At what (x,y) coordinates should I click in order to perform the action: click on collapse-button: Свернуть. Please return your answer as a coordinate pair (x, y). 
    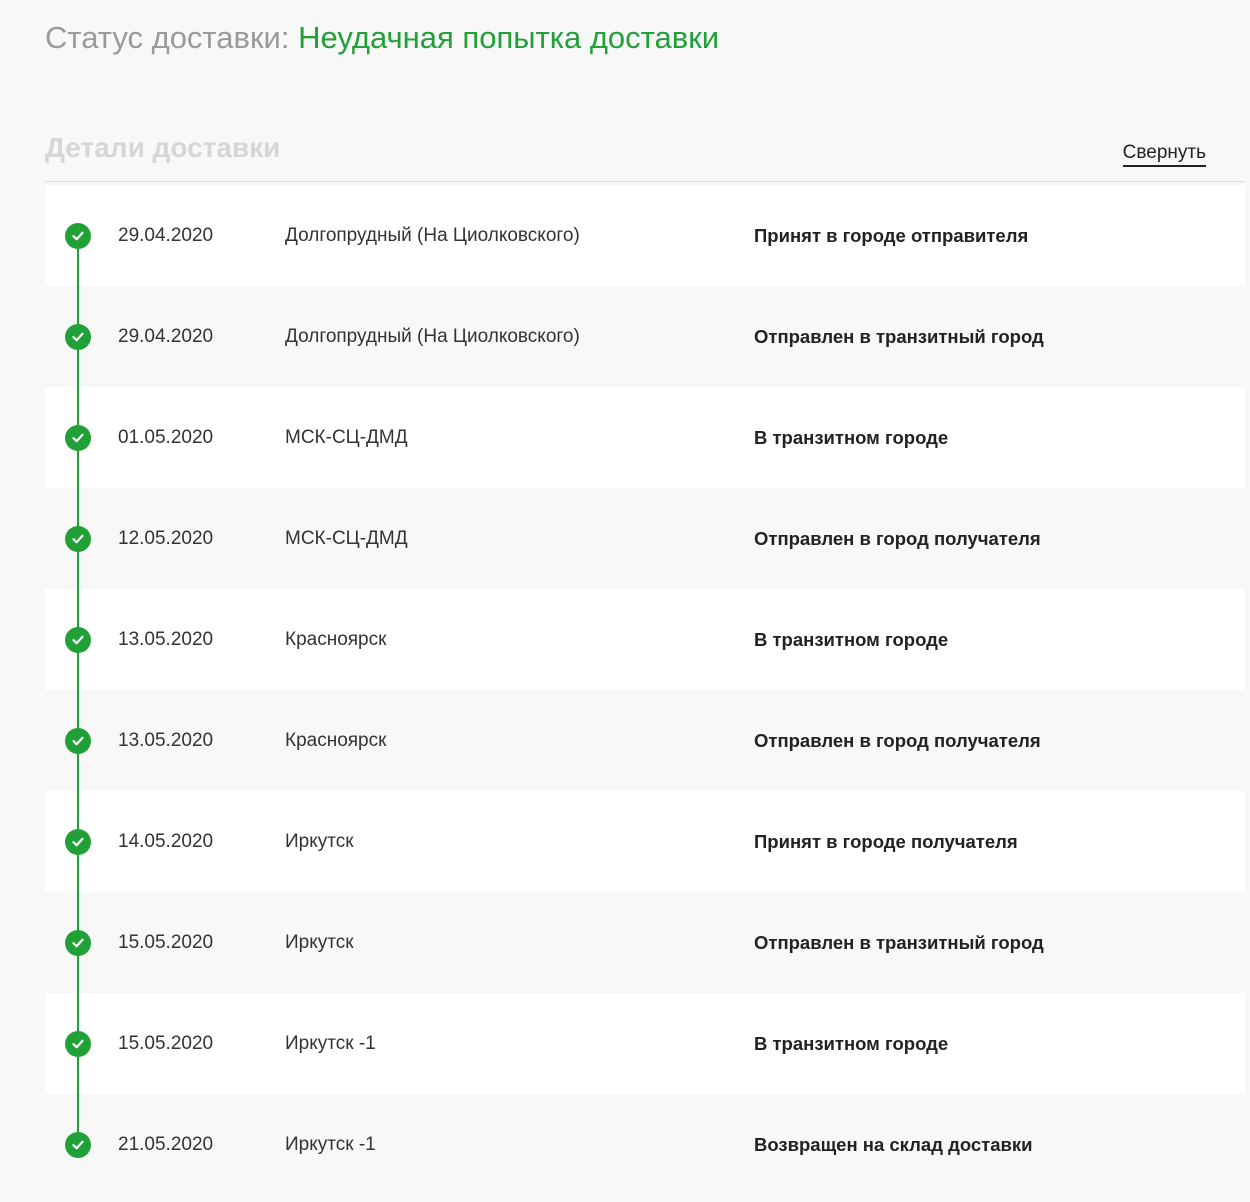
    Looking at the image, I should click on (1164, 154).